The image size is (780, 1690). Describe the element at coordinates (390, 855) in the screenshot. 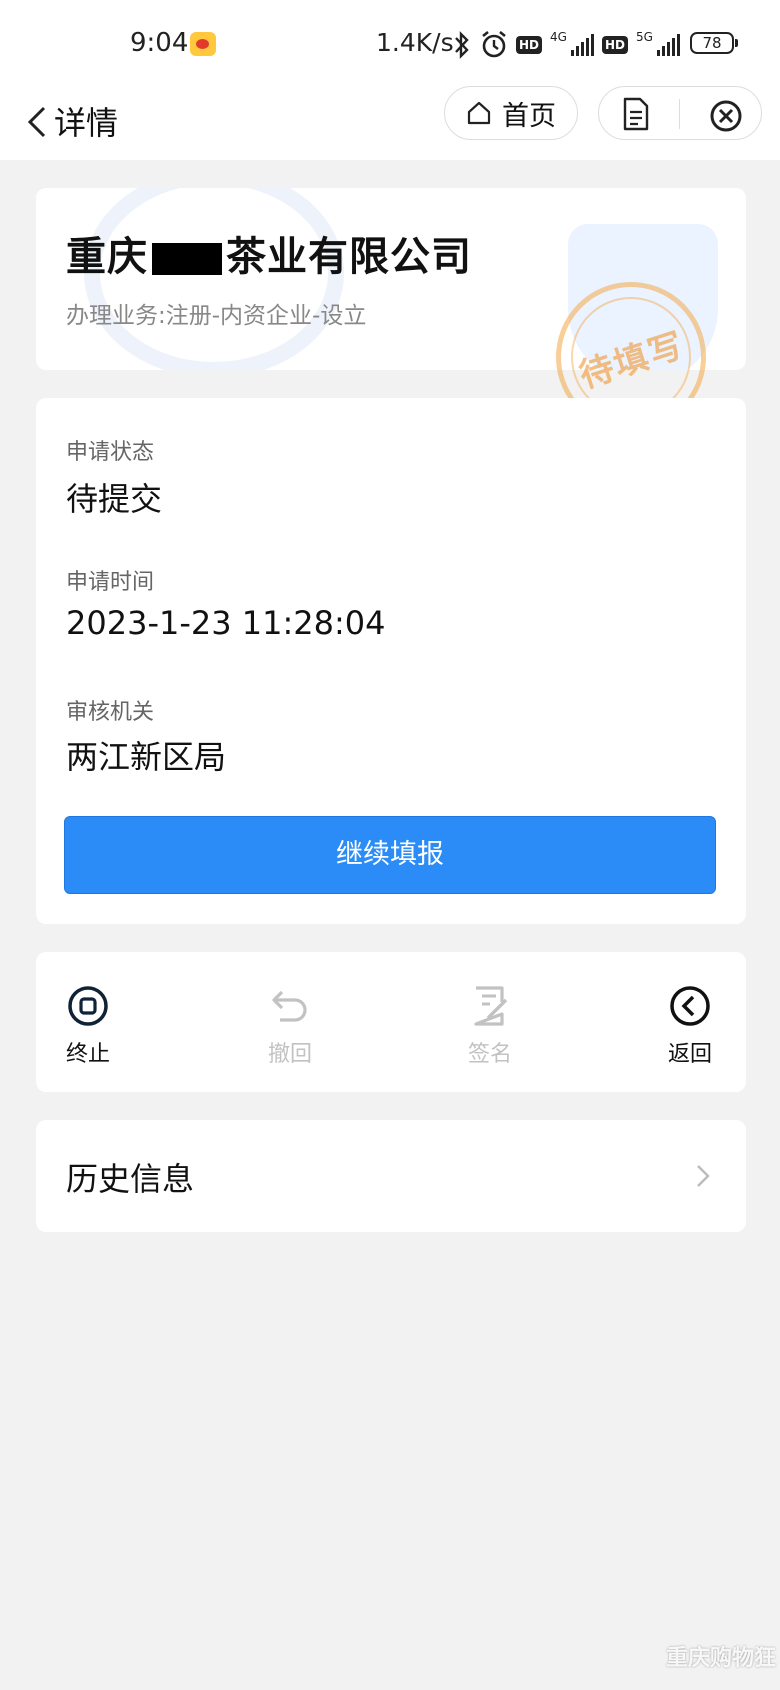

I see `continue-filling-button: 继续填报` at that location.